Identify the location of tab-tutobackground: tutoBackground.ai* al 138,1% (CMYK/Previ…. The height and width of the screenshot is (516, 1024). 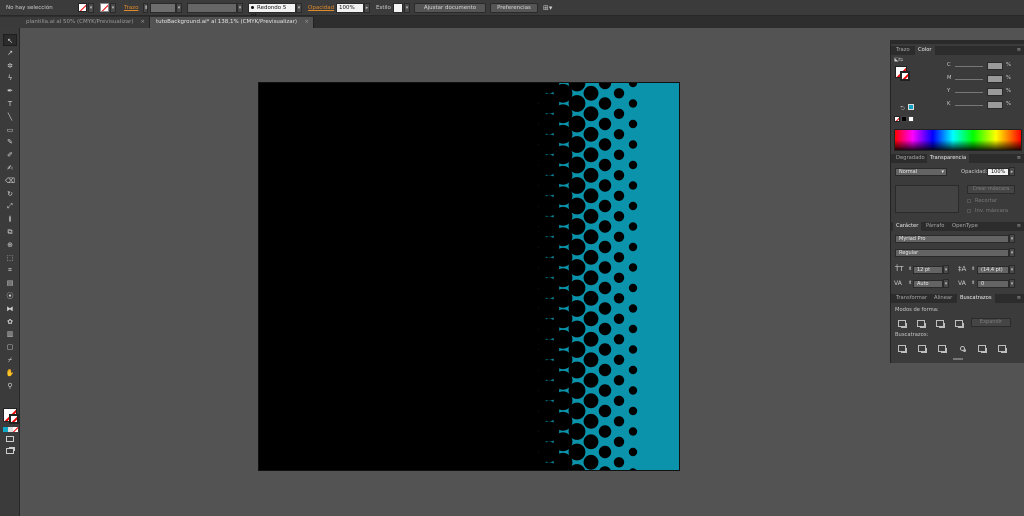
(232, 22).